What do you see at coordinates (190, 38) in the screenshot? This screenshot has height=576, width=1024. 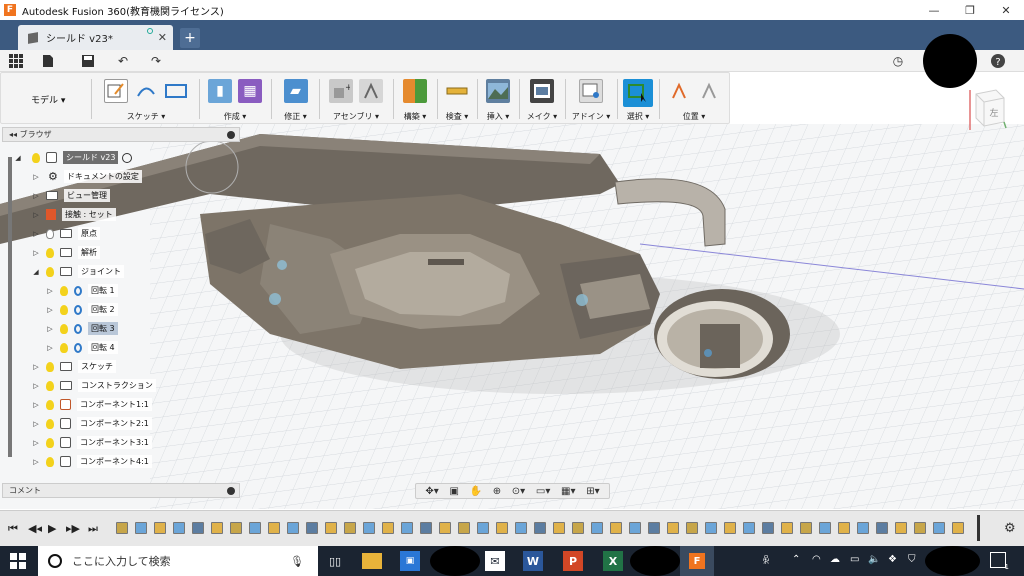 I see `new-tab-button: +` at bounding box center [190, 38].